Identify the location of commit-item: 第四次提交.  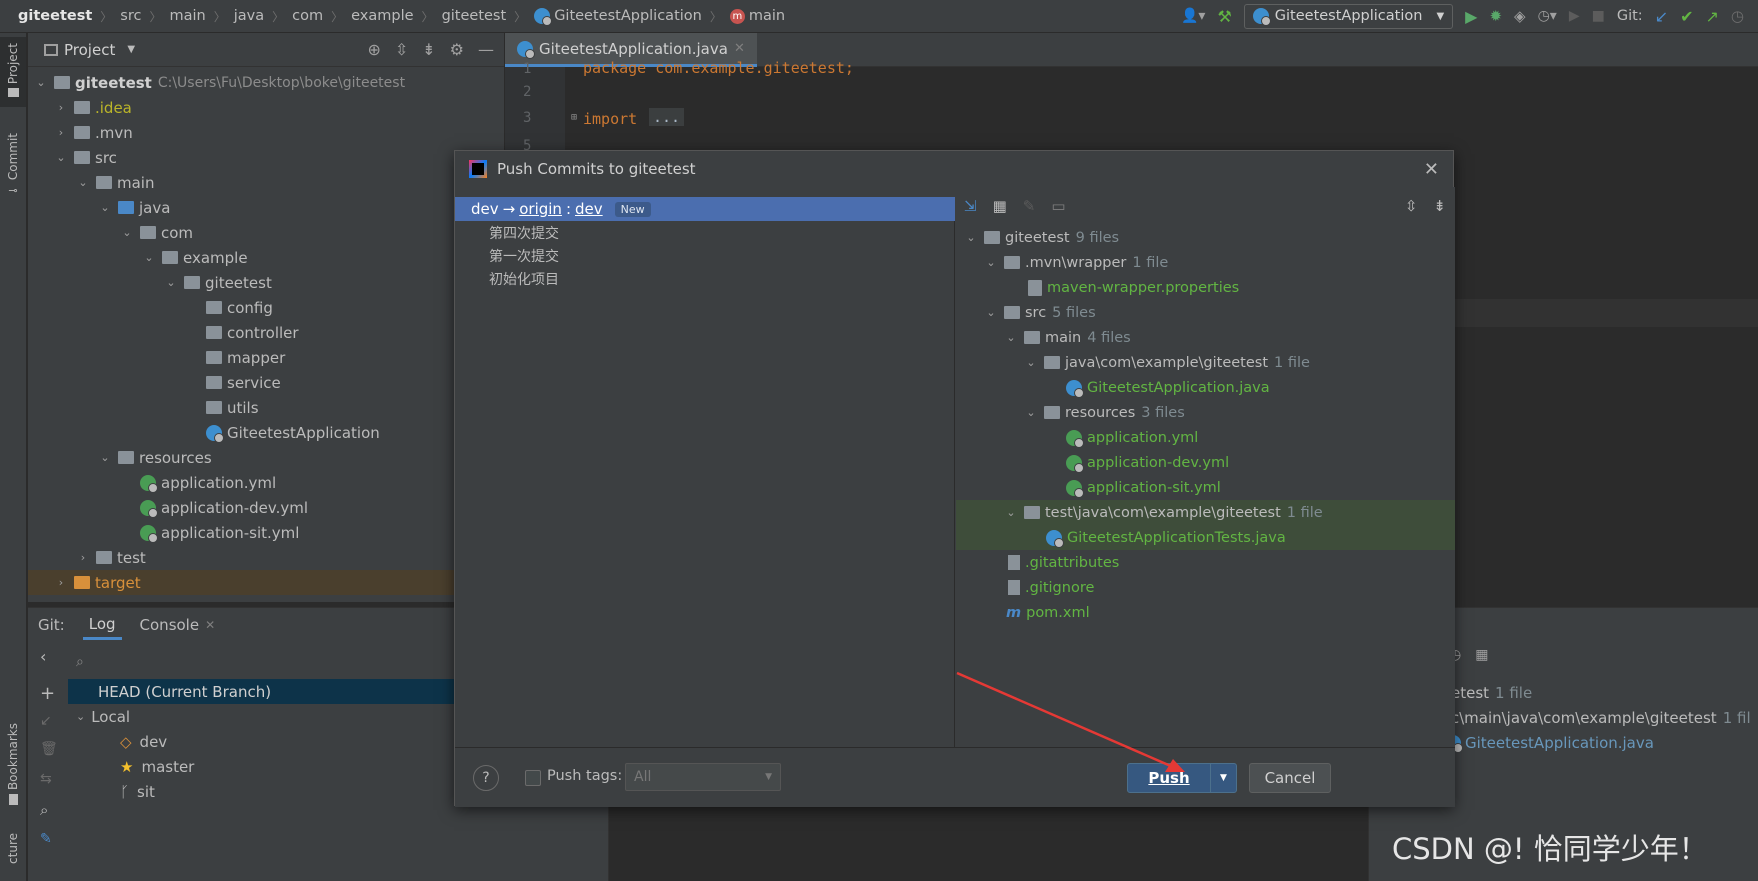
(524, 233).